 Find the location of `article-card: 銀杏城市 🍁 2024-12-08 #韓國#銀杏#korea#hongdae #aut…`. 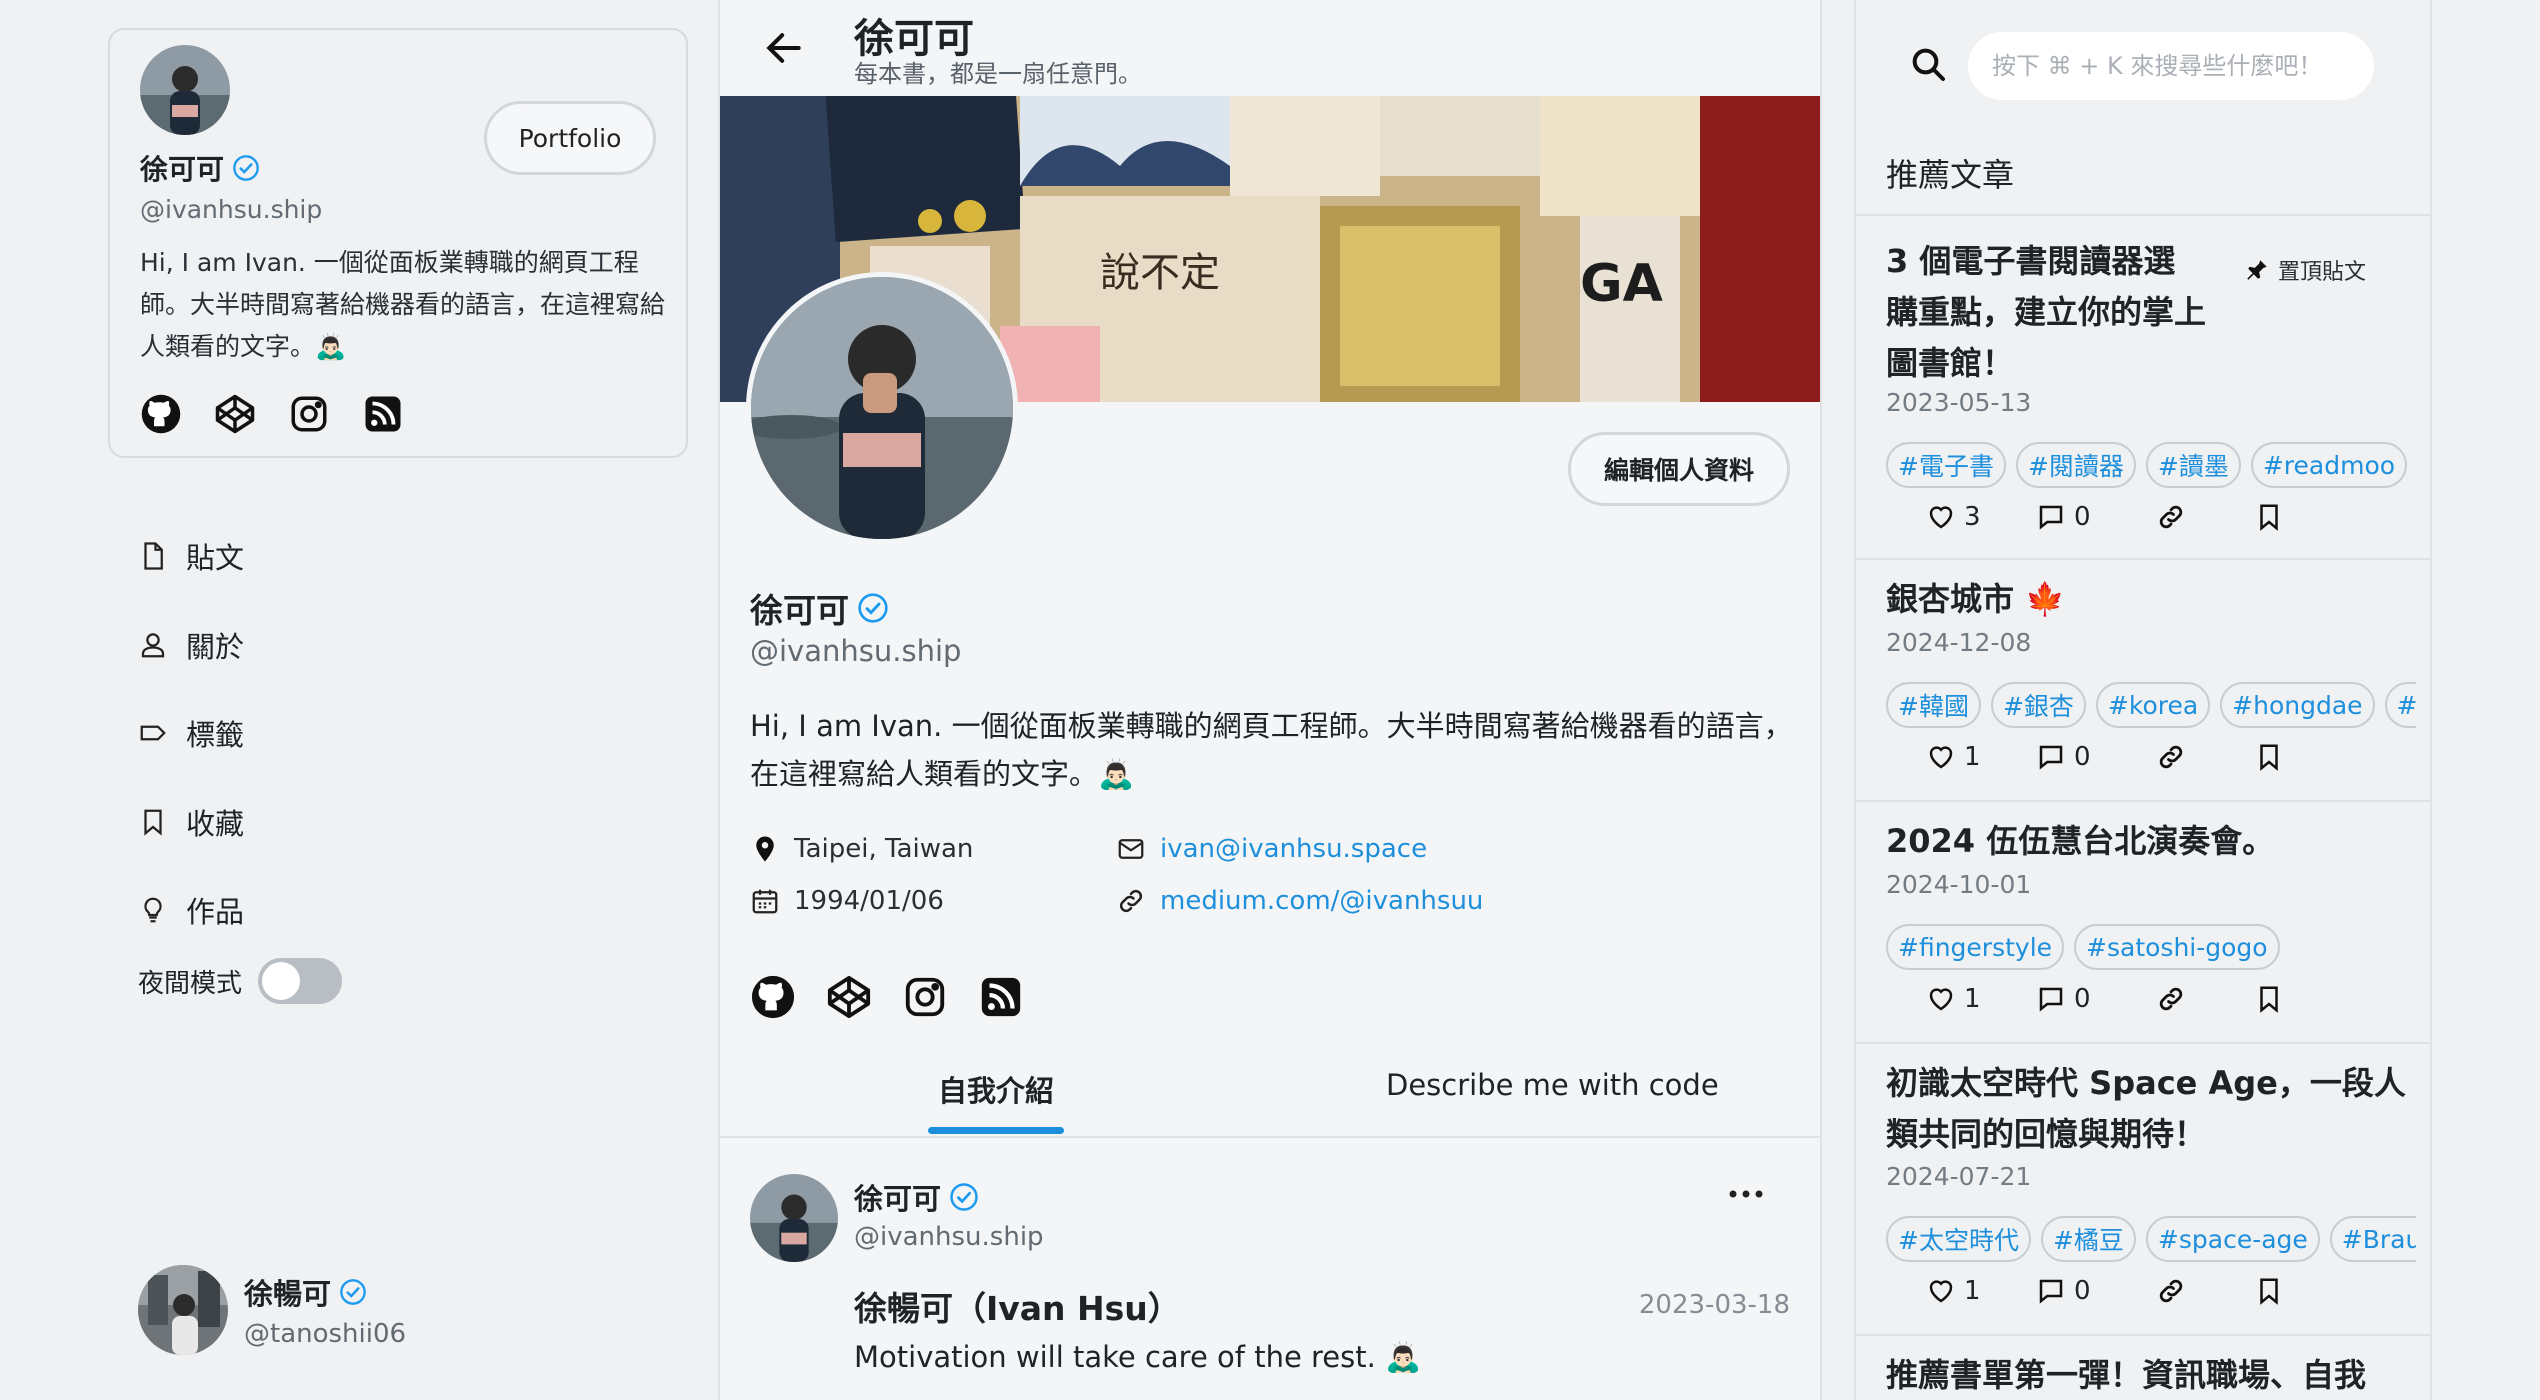

article-card: 銀杏城市 🍁 2024-12-08 #韓國#銀杏#korea#hongdae #aut… is located at coordinates (2143, 679).